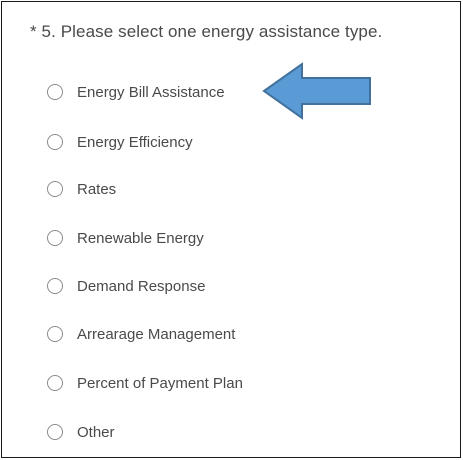  I want to click on option-demand-response: Demand Response, so click(126, 286).